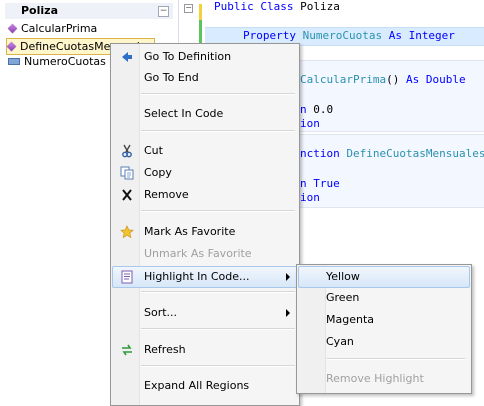 The width and height of the screenshot is (484, 406). Describe the element at coordinates (205, 173) in the screenshot. I see `menu-item-copy: Copy` at that location.